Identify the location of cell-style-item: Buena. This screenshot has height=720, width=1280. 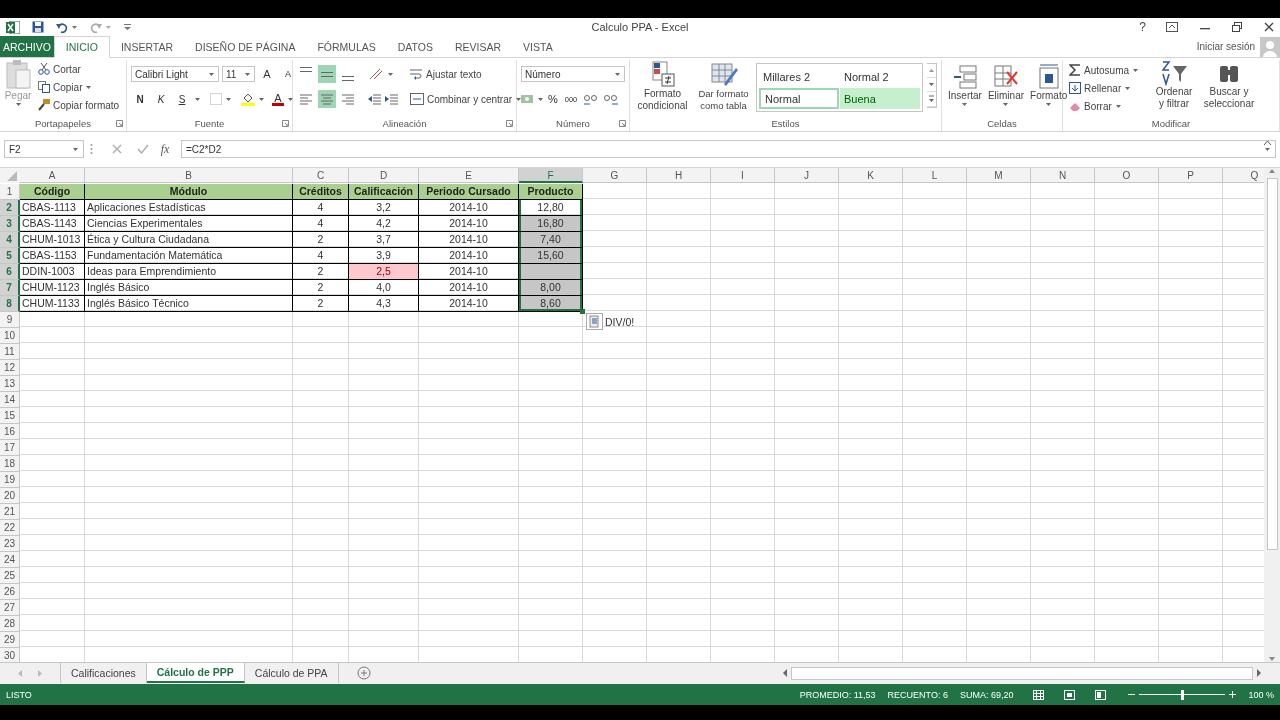
(880, 98).